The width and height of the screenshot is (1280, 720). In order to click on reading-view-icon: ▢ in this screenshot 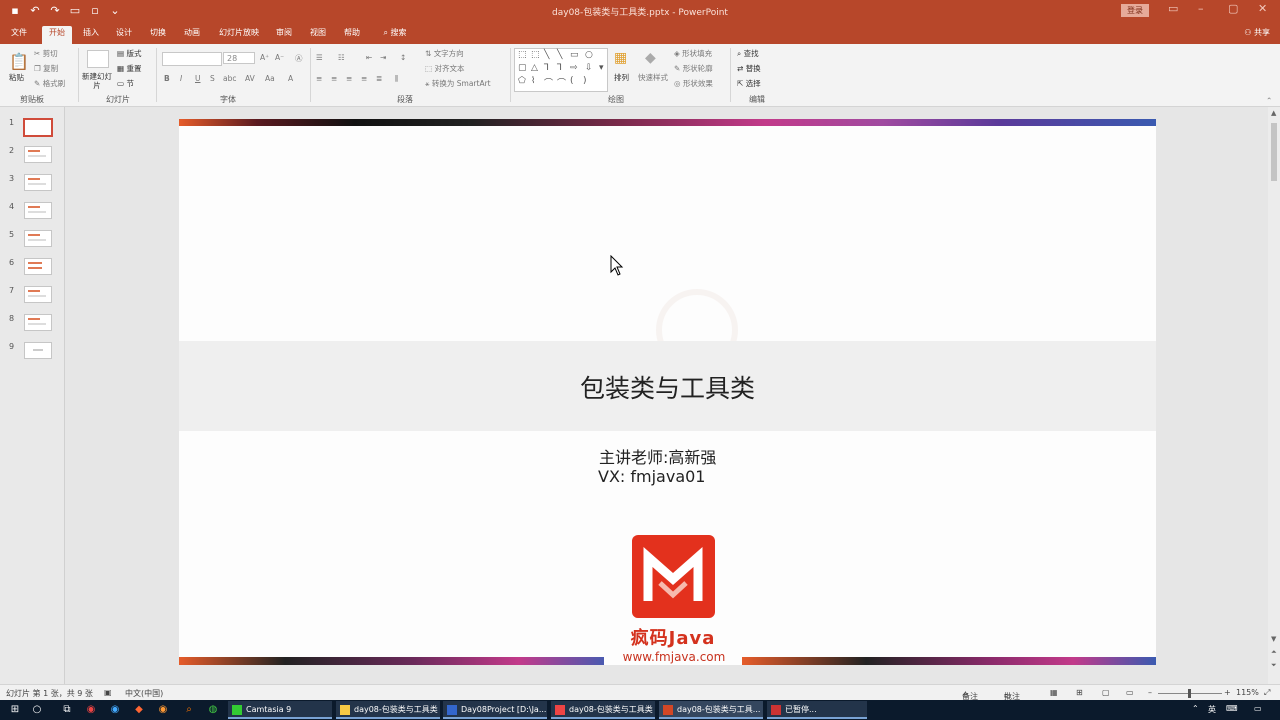, I will do `click(1106, 692)`.